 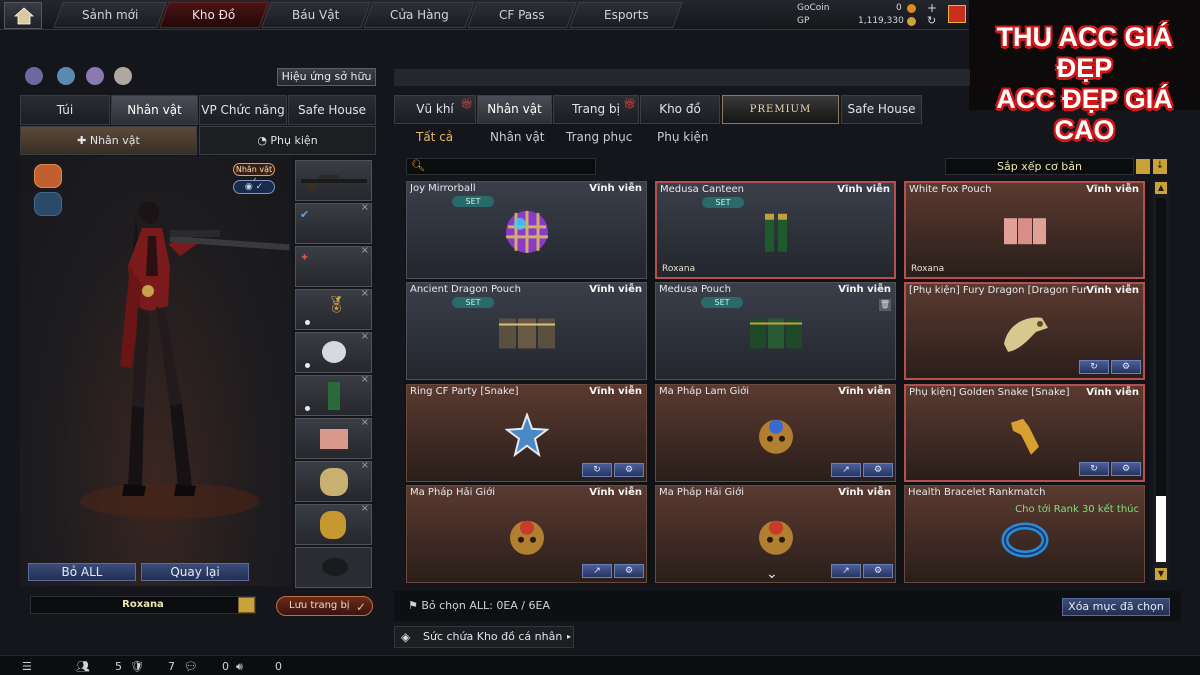 What do you see at coordinates (775, 230) in the screenshot?
I see `item-card-medusa-canteen: Medusa Canteen Vĩnh viễn SET Roxana` at bounding box center [775, 230].